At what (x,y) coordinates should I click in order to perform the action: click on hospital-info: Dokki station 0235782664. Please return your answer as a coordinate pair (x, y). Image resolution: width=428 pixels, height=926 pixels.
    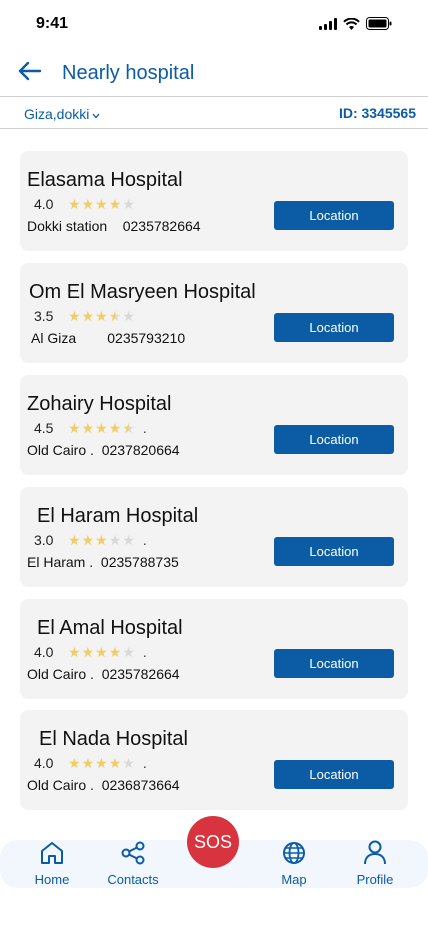
    Looking at the image, I should click on (114, 226).